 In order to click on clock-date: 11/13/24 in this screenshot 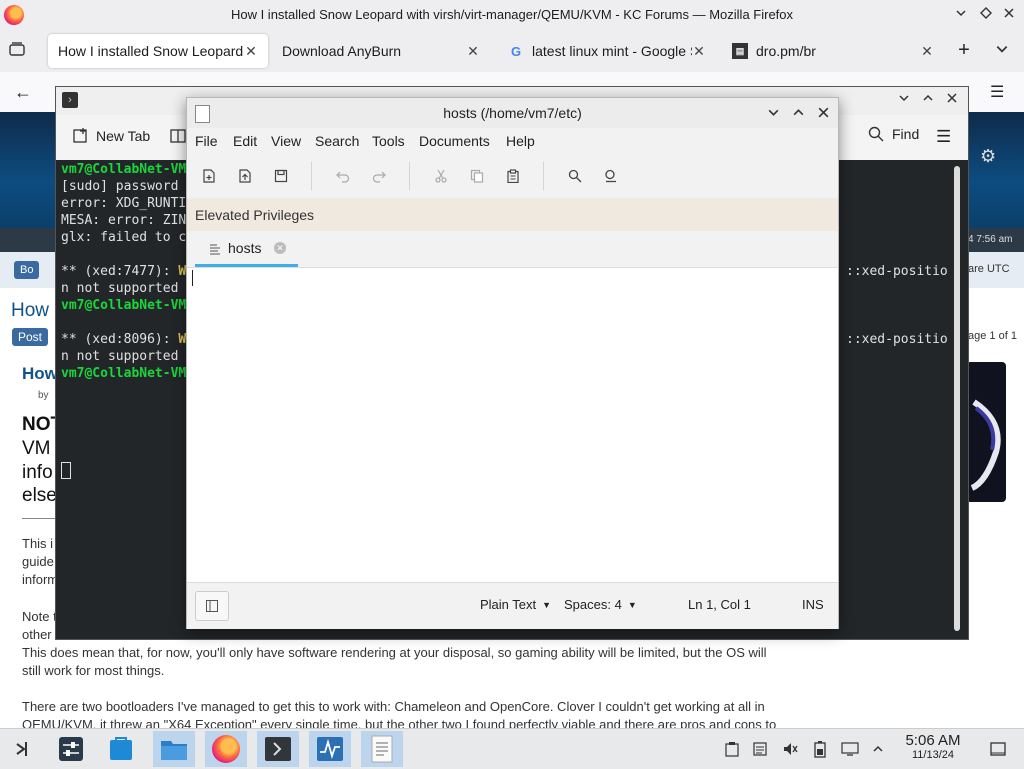, I will do `click(932, 755)`.